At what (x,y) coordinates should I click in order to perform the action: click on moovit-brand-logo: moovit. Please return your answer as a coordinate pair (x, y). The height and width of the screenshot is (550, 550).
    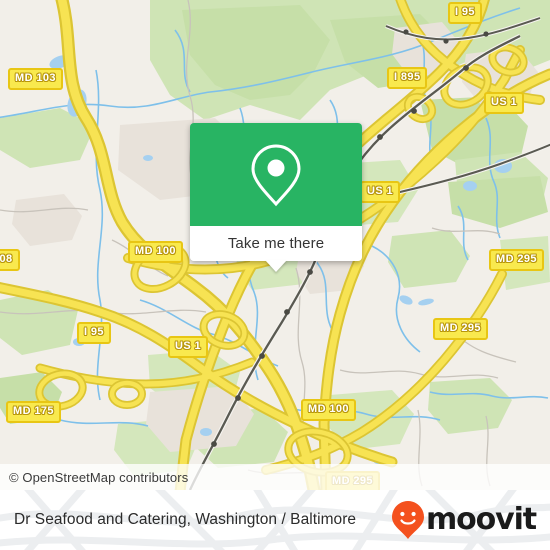
    Looking at the image, I should click on (464, 520).